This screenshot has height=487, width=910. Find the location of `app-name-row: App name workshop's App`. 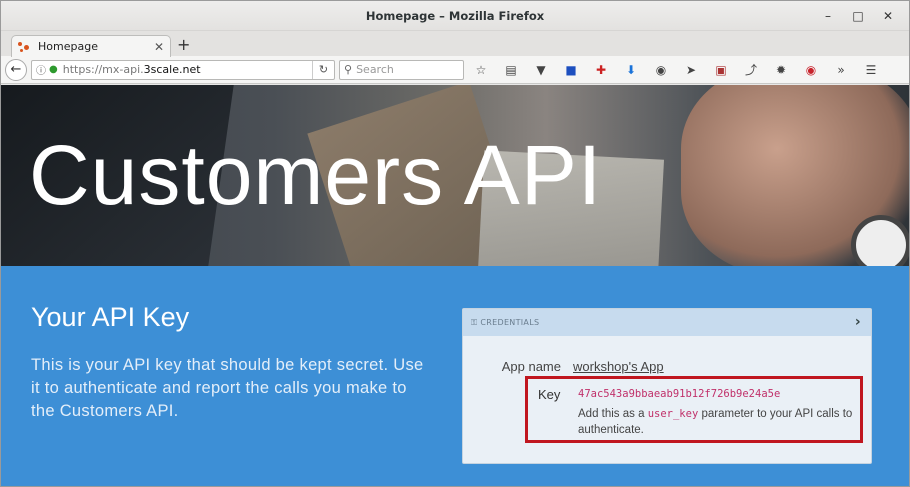

app-name-row: App name workshop's App is located at coordinates (582, 366).